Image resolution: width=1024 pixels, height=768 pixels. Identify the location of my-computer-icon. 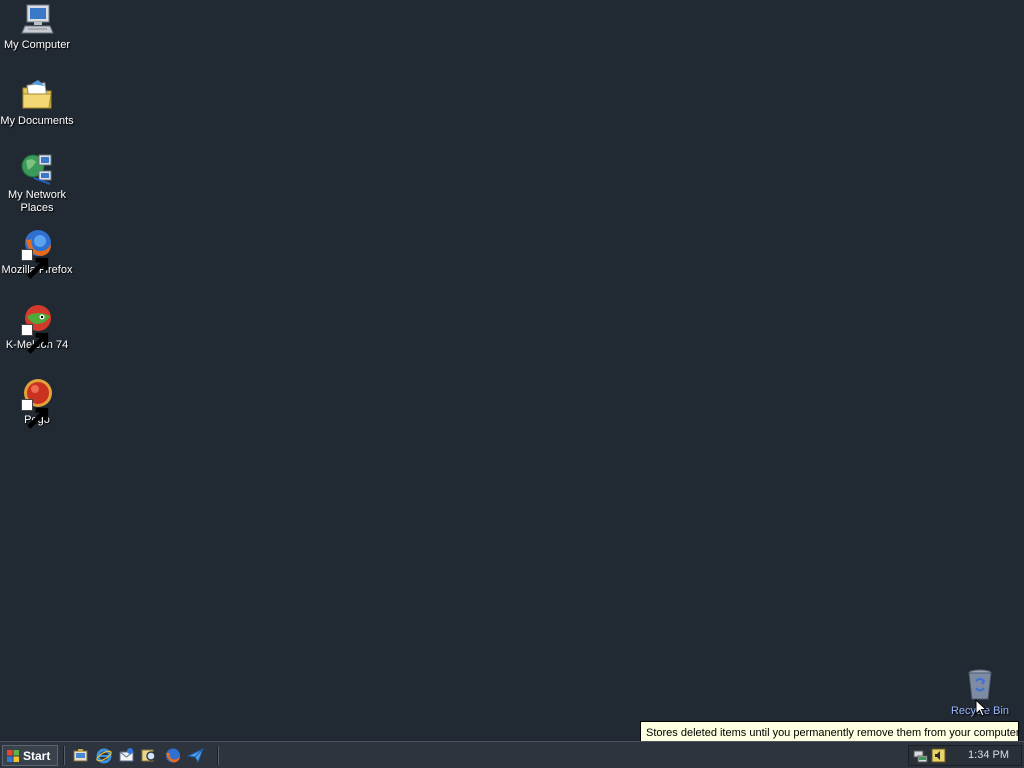
(37, 19).